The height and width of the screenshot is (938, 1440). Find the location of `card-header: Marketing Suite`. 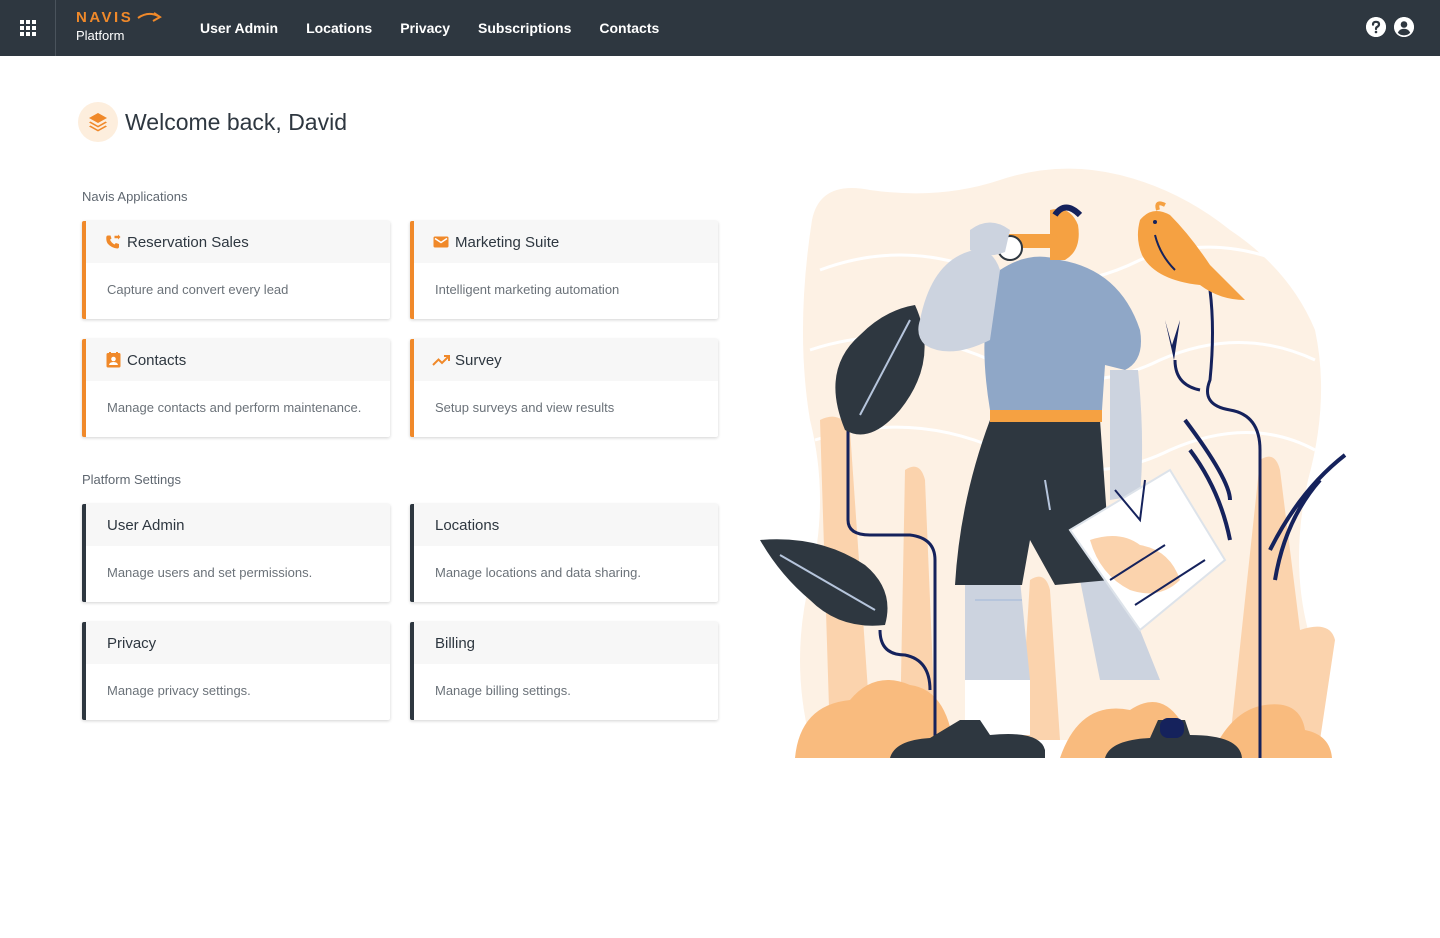

card-header: Marketing Suite is located at coordinates (566, 242).